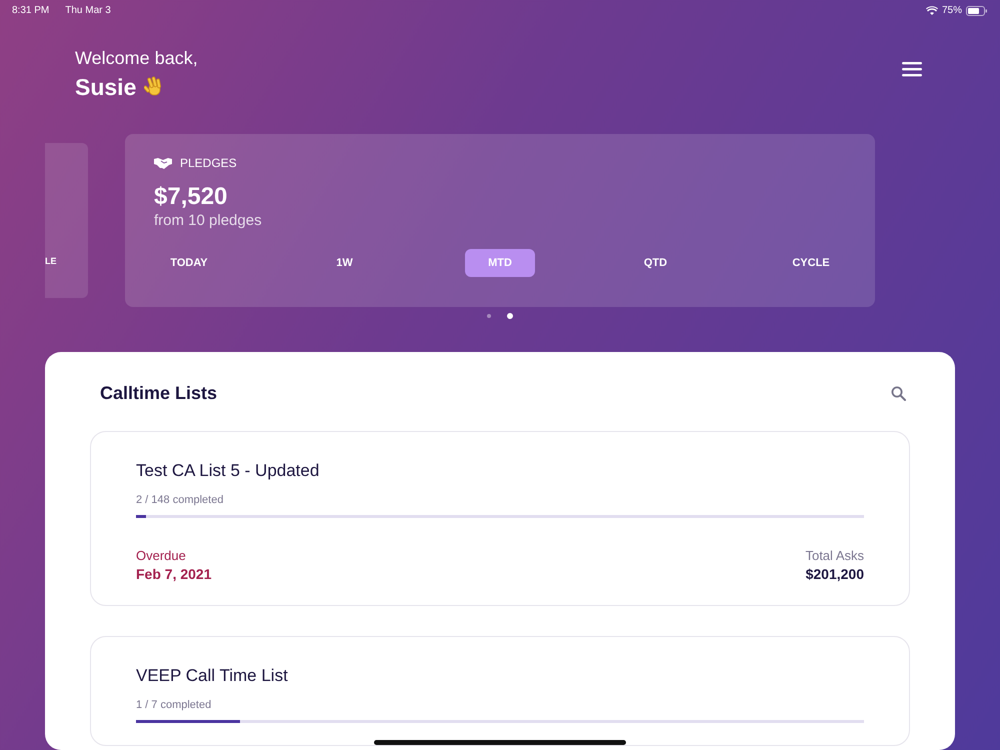  I want to click on calltime-list-card: VEEP Call Time List 1 / 7 completed, so click(500, 691).